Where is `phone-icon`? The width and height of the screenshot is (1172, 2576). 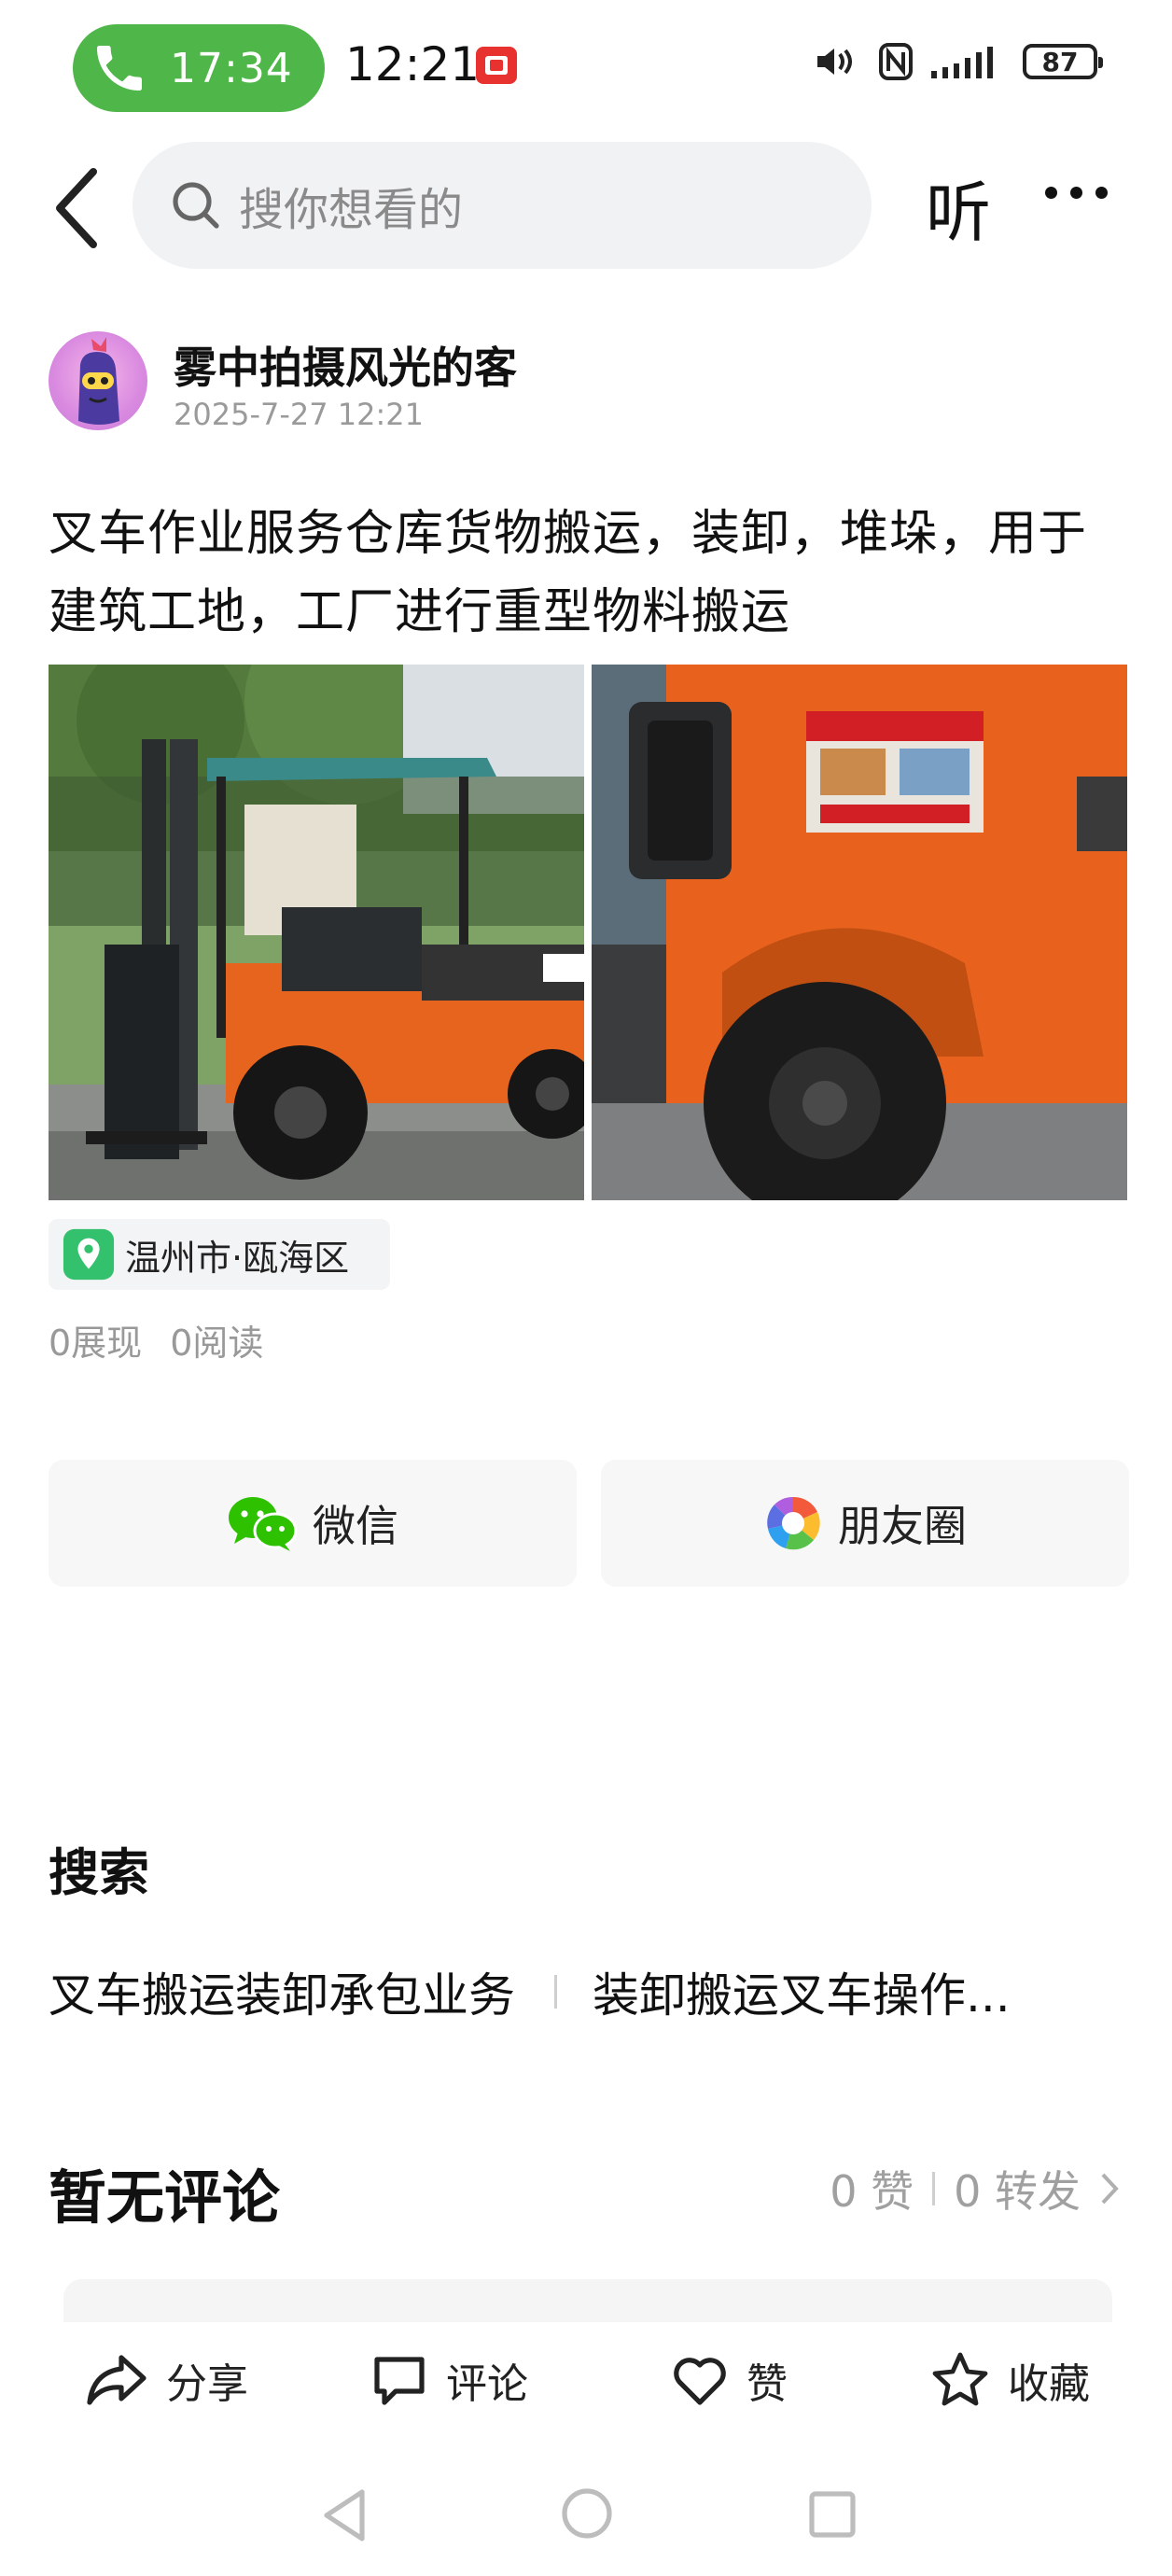
phone-icon is located at coordinates (119, 68).